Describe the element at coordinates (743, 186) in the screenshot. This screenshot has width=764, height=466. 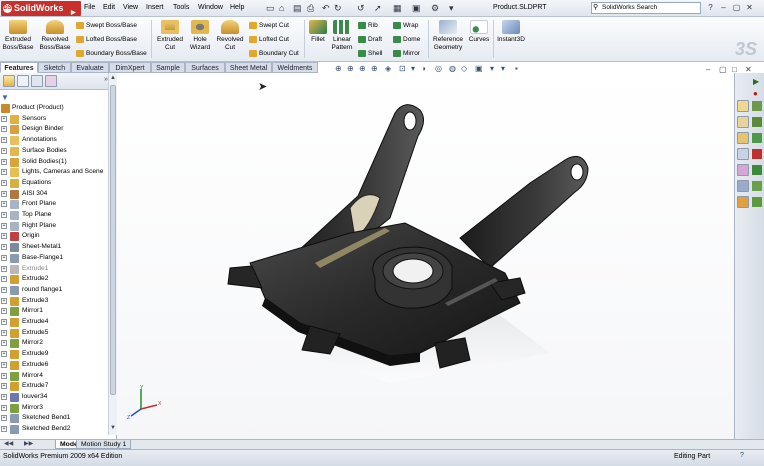
I see `custom-properties-icon` at that location.